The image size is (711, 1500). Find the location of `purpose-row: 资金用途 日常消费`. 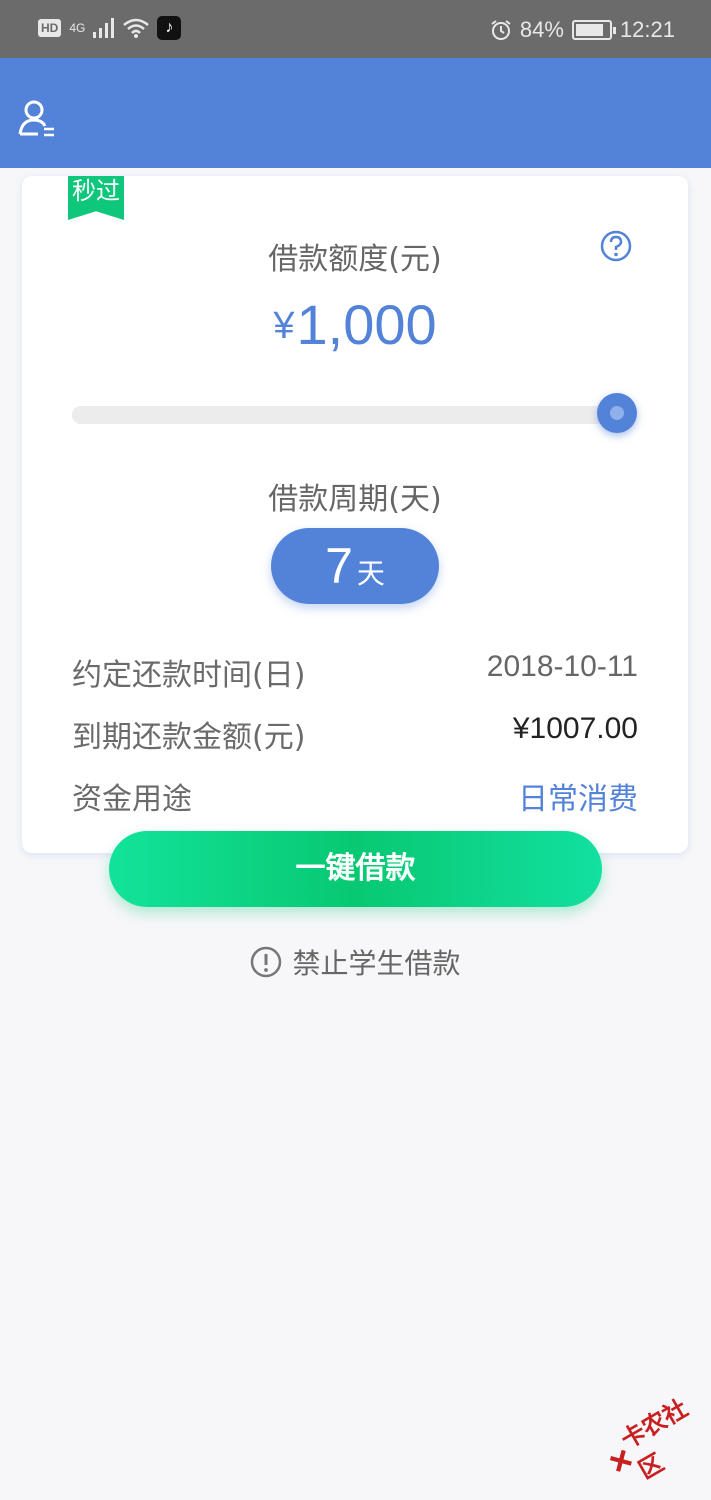

purpose-row: 资金用途 日常消费 is located at coordinates (355, 795).